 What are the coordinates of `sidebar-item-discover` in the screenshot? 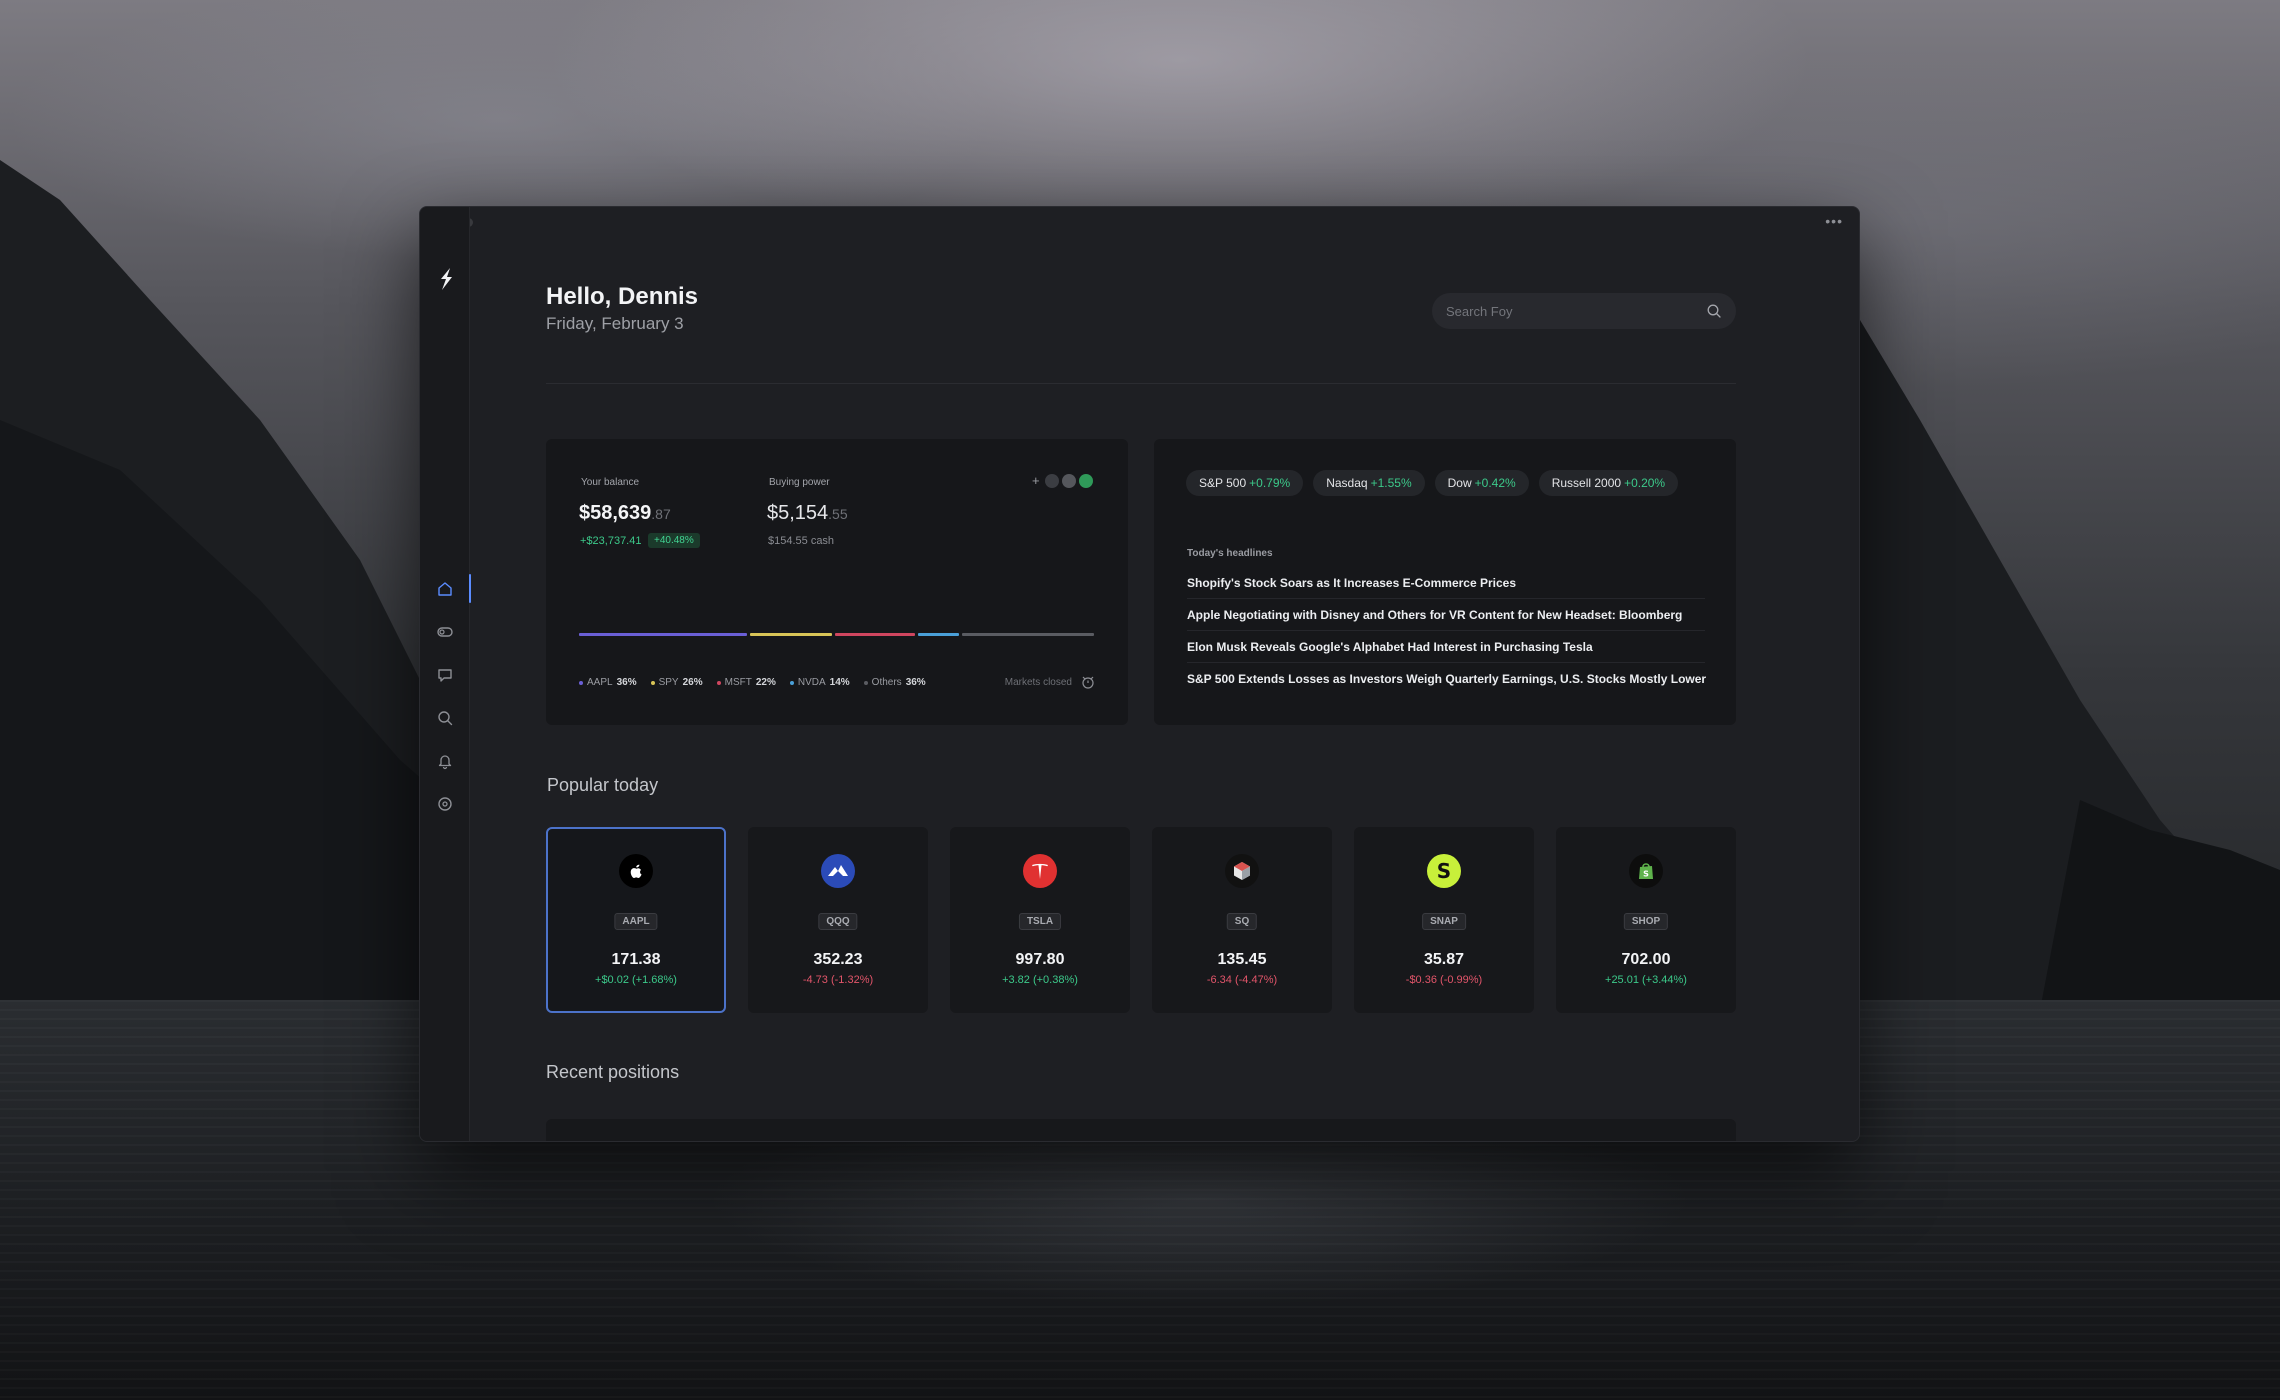 It's located at (445, 717).